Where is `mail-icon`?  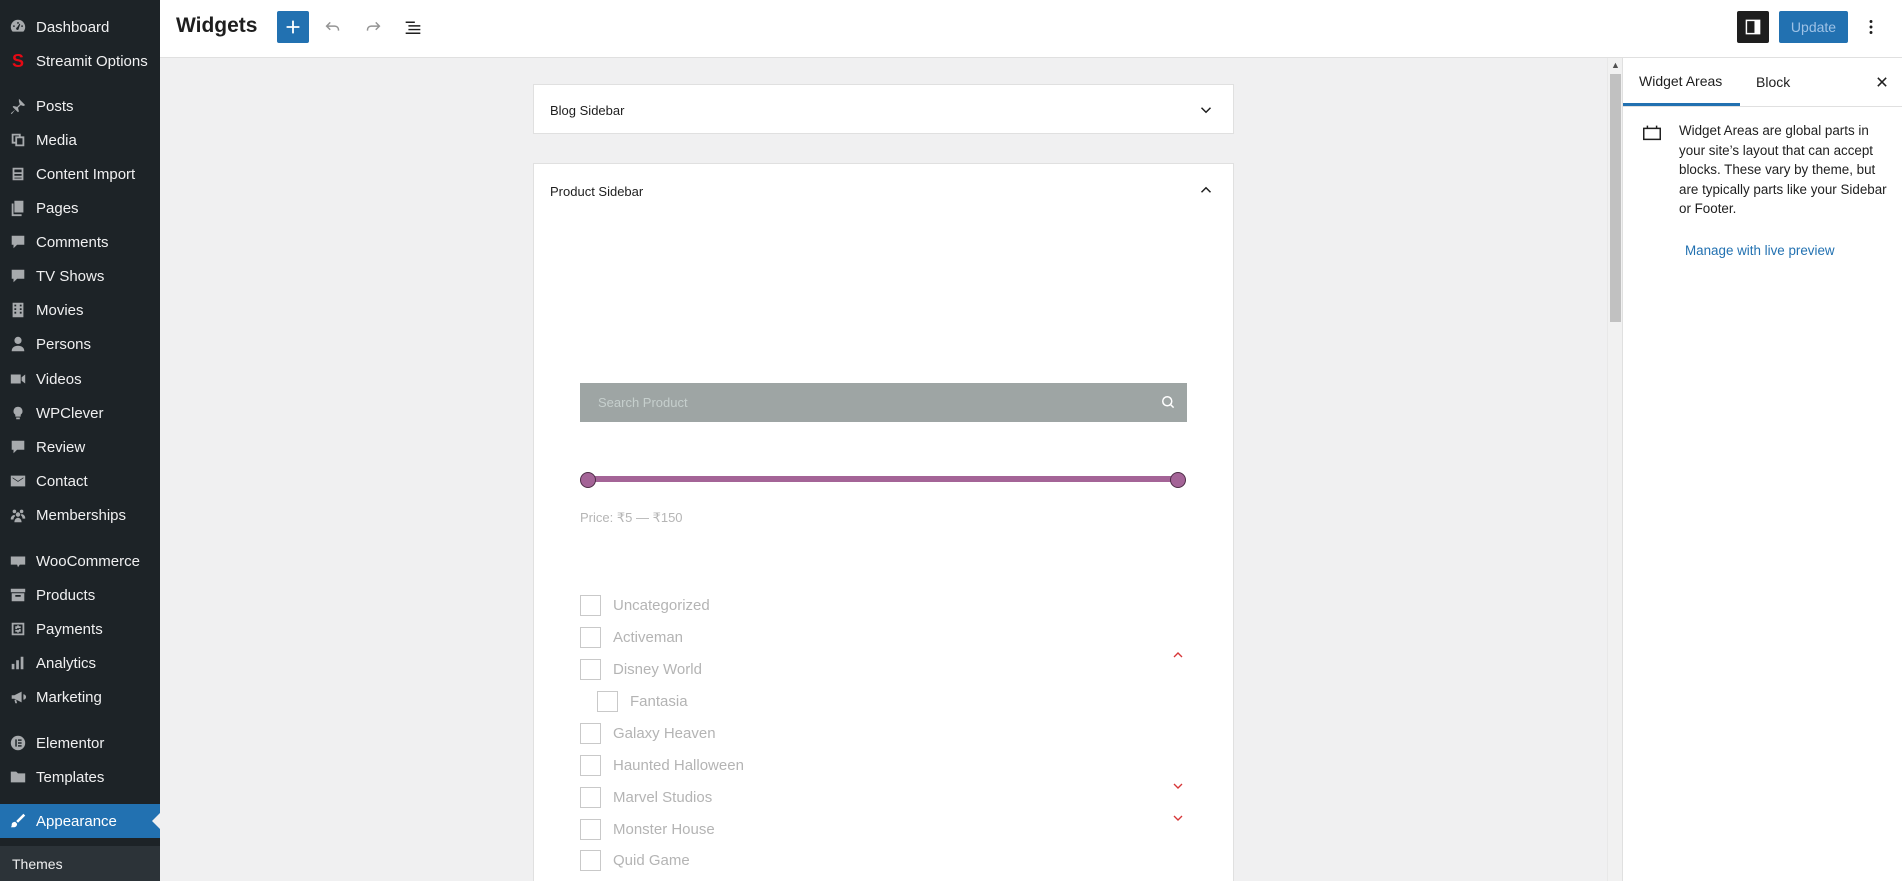 mail-icon is located at coordinates (18, 481).